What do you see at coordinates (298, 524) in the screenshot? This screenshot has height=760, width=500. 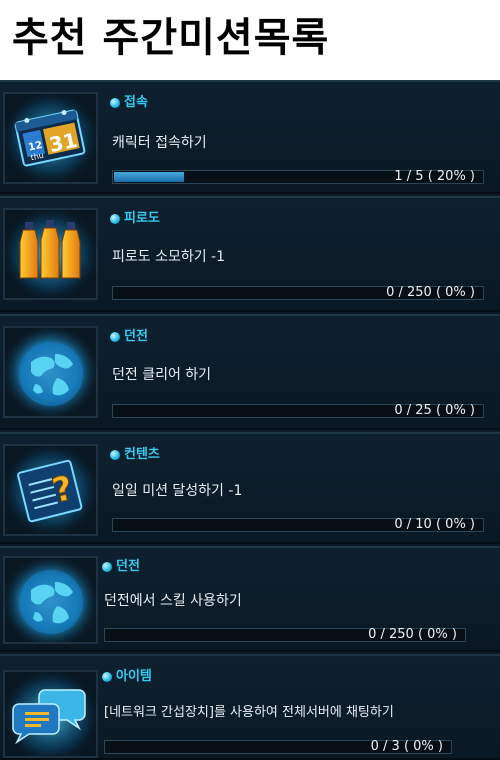 I see `progress-bar: 0 / 10 ( 0% )` at bounding box center [298, 524].